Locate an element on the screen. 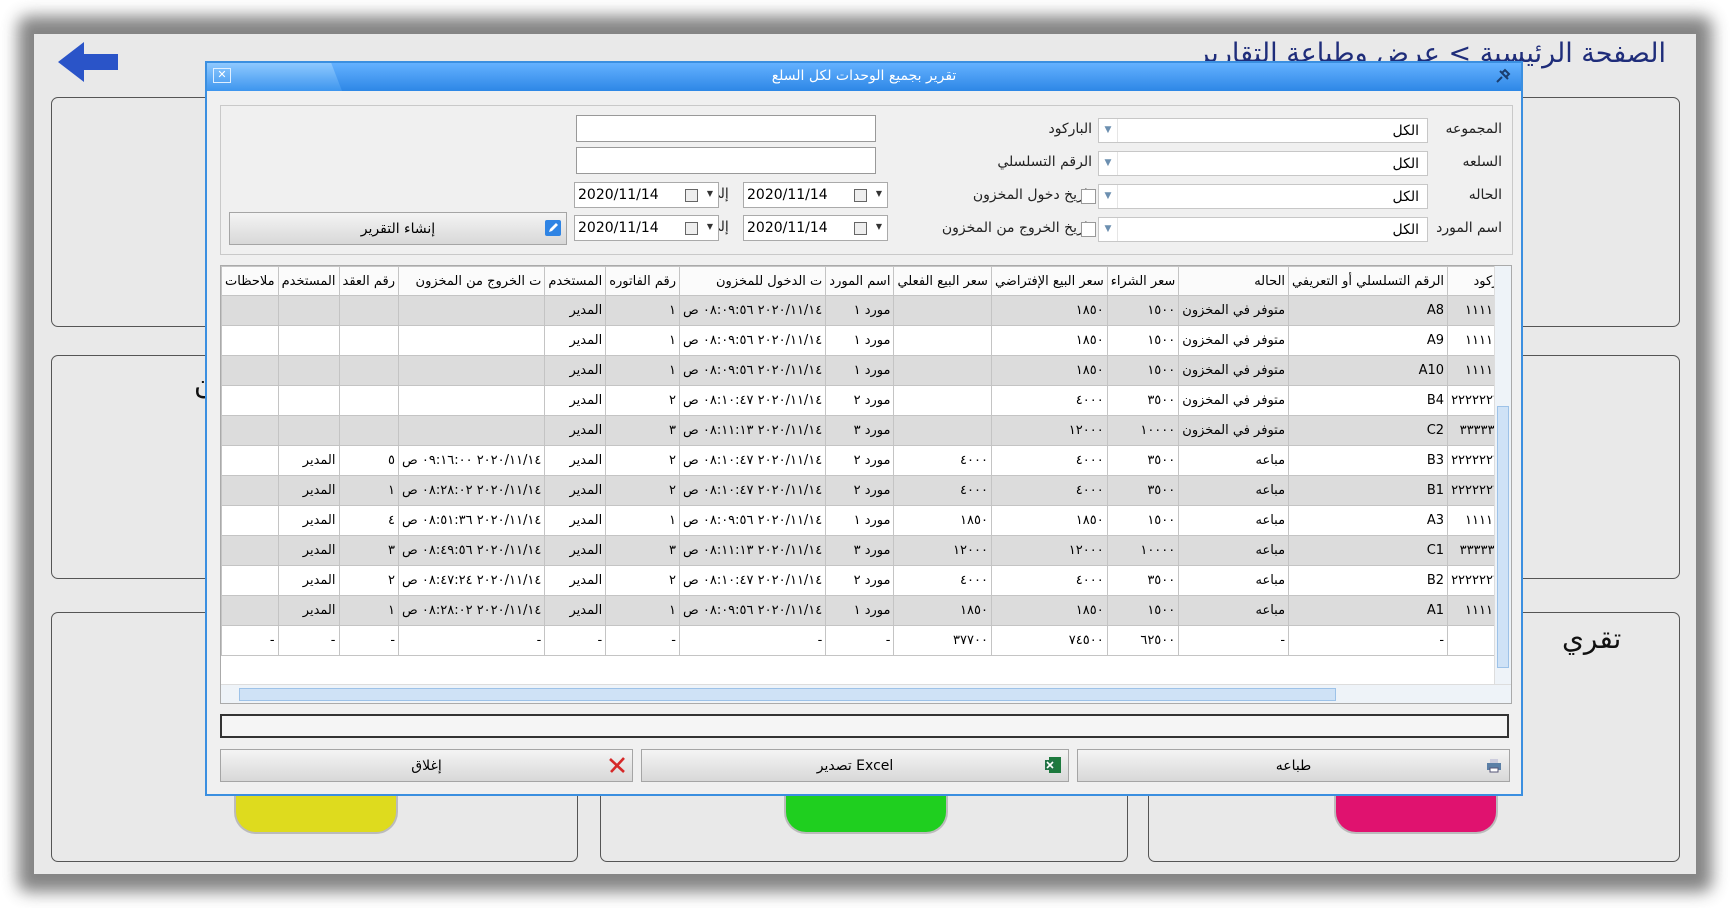 The width and height of the screenshot is (1730, 908). column-header: سعر البيع الفعلي is located at coordinates (942, 281).